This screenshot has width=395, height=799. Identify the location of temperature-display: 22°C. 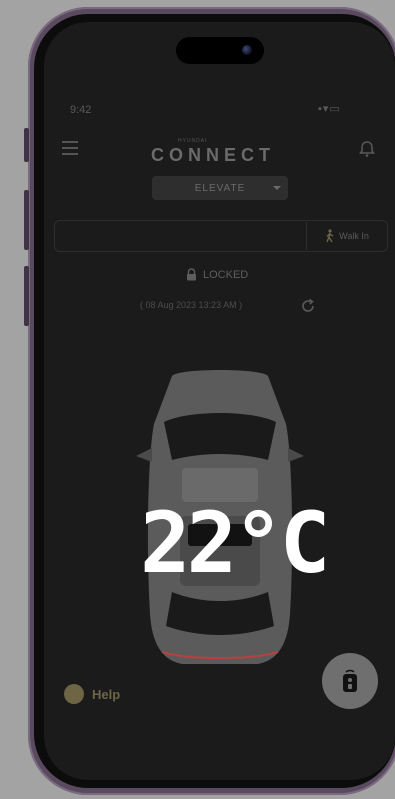
(235, 543).